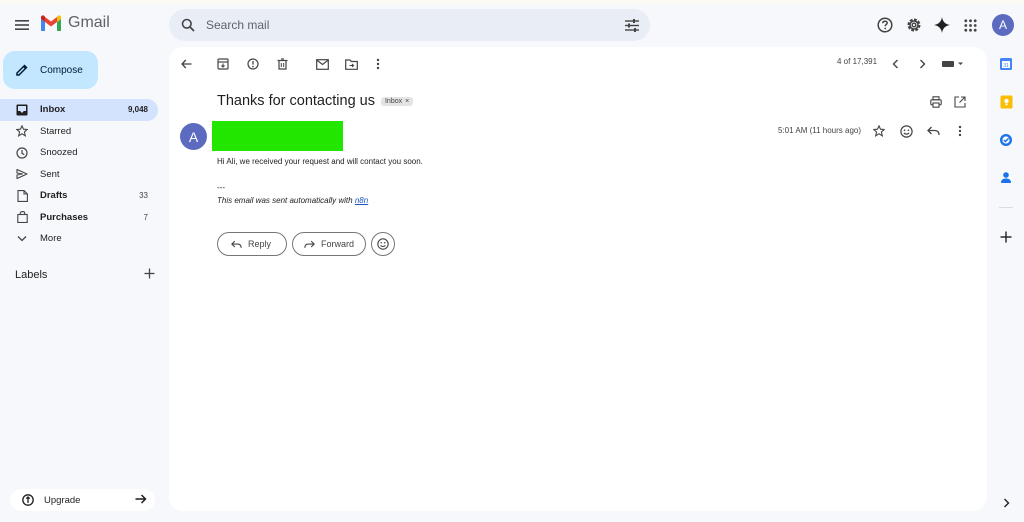 The image size is (1024, 522). Describe the element at coordinates (885, 25) in the screenshot. I see `help-icon` at that location.